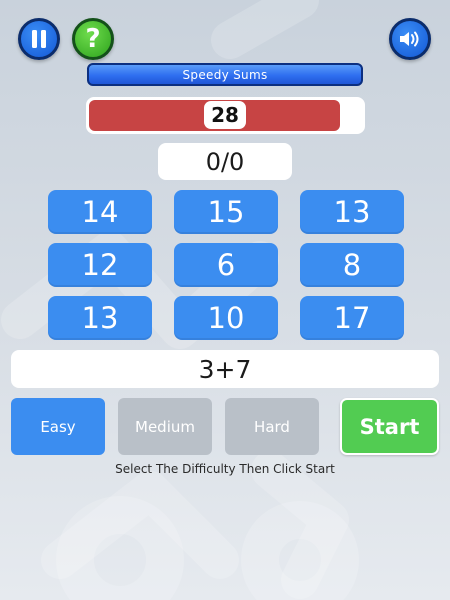  I want to click on question-display: 3+7, so click(225, 369).